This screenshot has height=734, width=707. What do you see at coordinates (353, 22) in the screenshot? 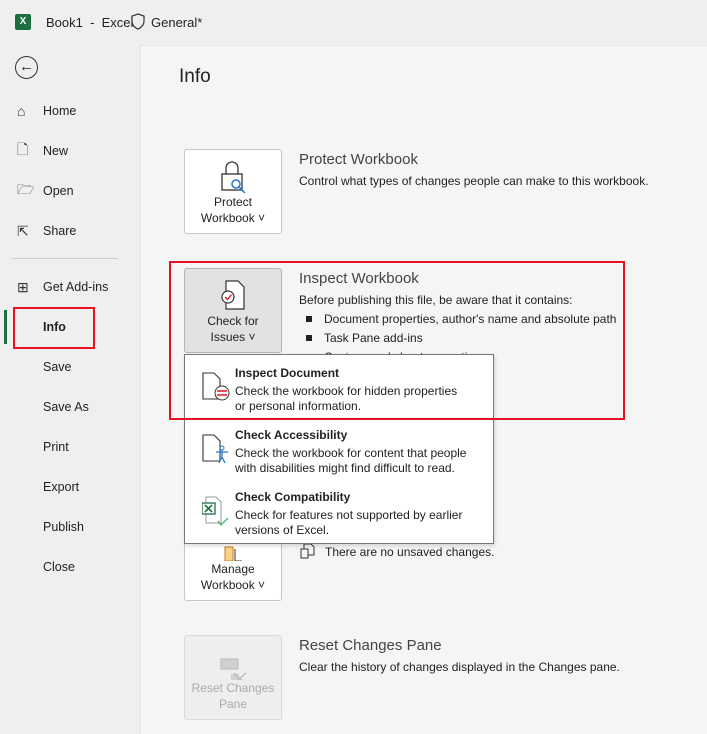
I see `title-bar: X Book1 - Excel General*` at bounding box center [353, 22].